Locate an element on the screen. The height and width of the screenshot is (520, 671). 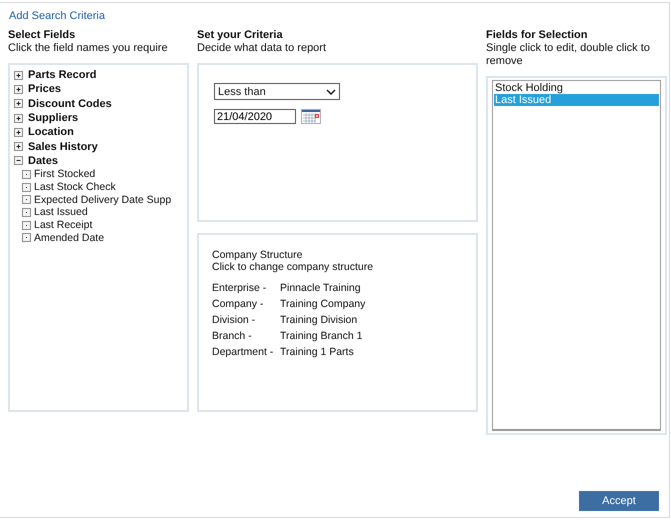
tree-group: Location is located at coordinates (51, 132).